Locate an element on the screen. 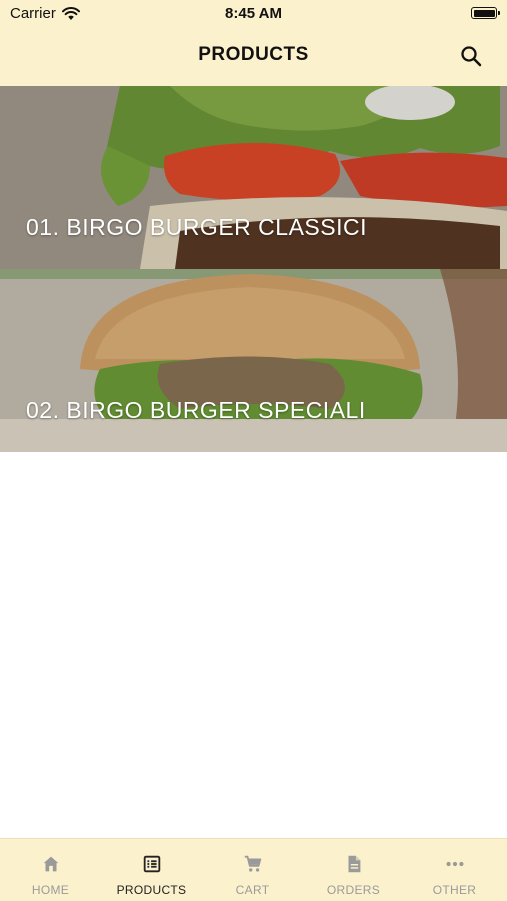 This screenshot has height=901, width=507. battery-icon is located at coordinates (485, 13).